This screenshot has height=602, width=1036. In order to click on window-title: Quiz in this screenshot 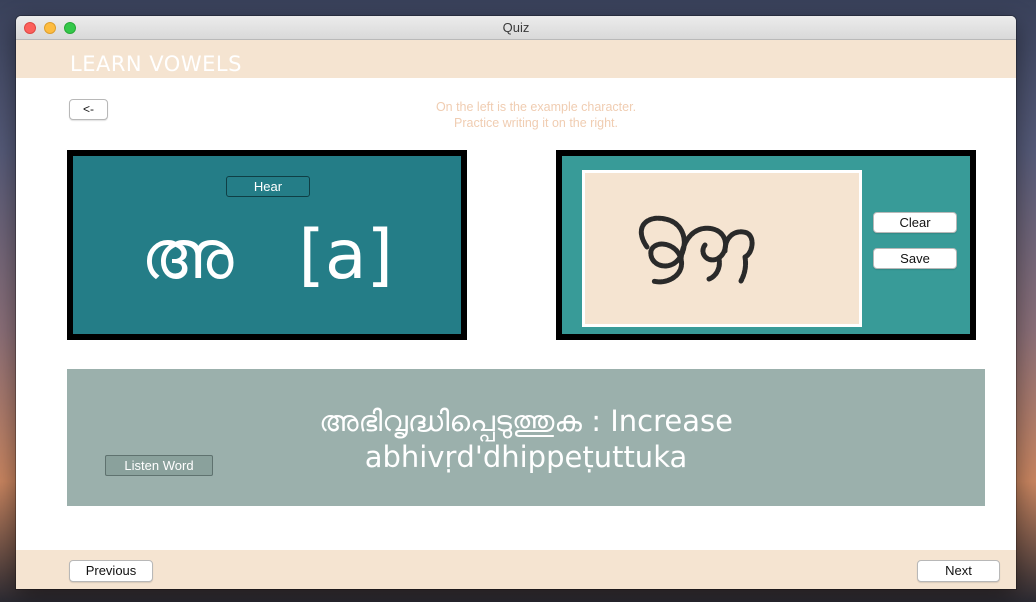, I will do `click(516, 27)`.